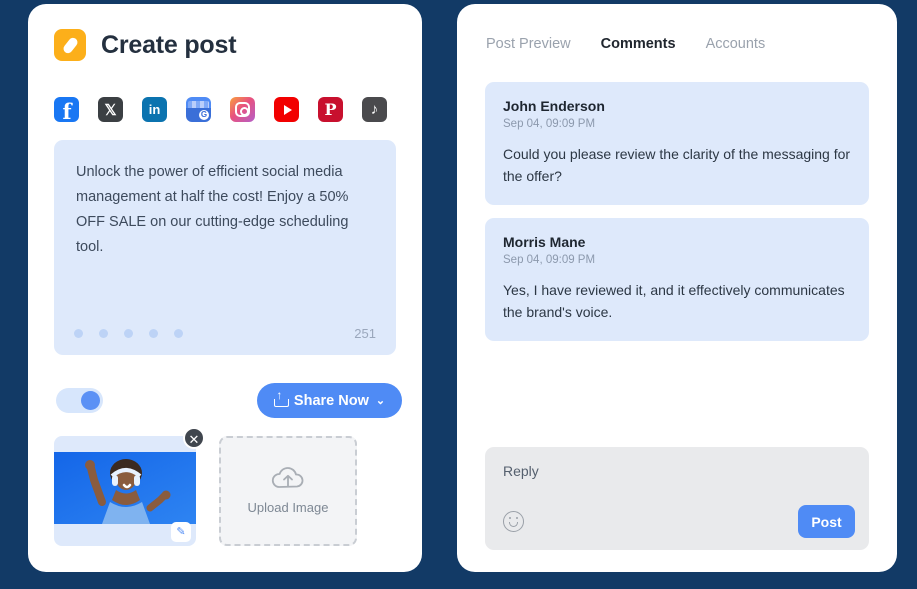 The image size is (917, 589). Describe the element at coordinates (205, 486) in the screenshot. I see `media-attachments: ✕ ✎ Upload Image` at that location.